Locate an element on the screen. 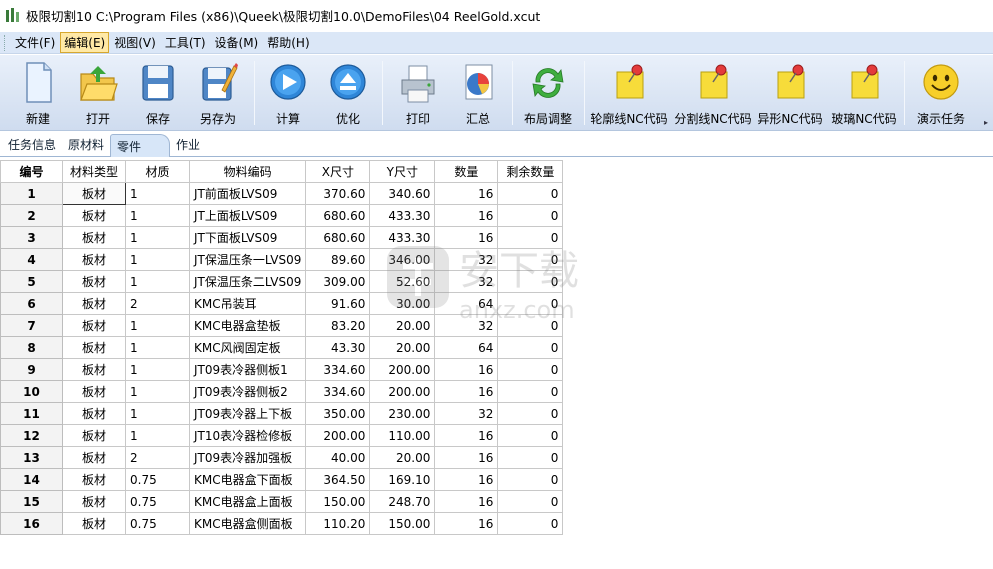 This screenshot has width=993, height=569. table-row: 7 板材 1 KMC电器盒垫板 83.20 20.00 32 0 is located at coordinates (282, 325).